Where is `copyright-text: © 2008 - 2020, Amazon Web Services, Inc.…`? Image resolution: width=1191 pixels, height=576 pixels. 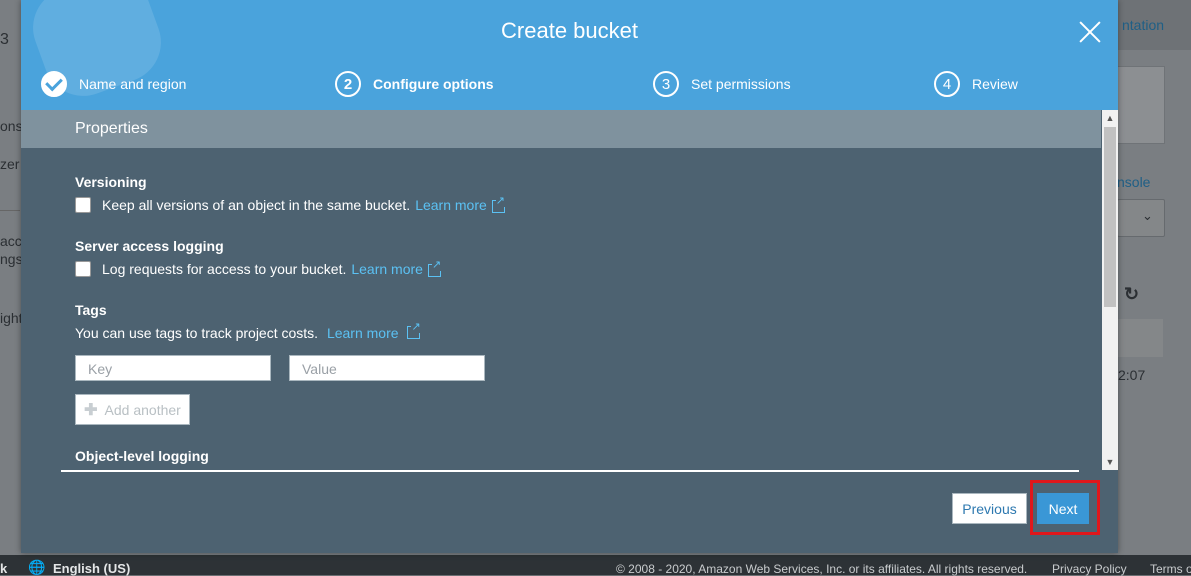
copyright-text: © 2008 - 2020, Amazon Web Services, Inc.… is located at coordinates (822, 569).